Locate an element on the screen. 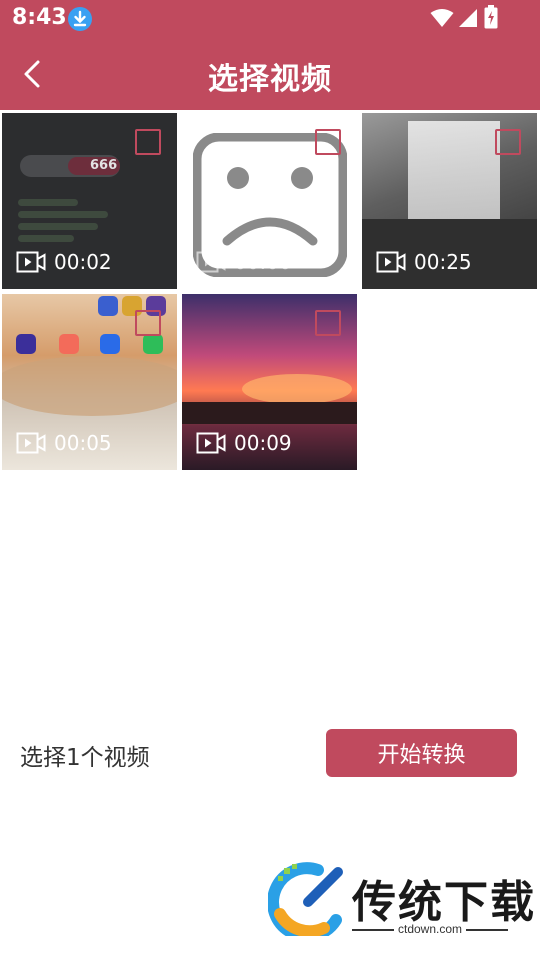  video-thumbnail: 666 00:02 is located at coordinates (89, 201).